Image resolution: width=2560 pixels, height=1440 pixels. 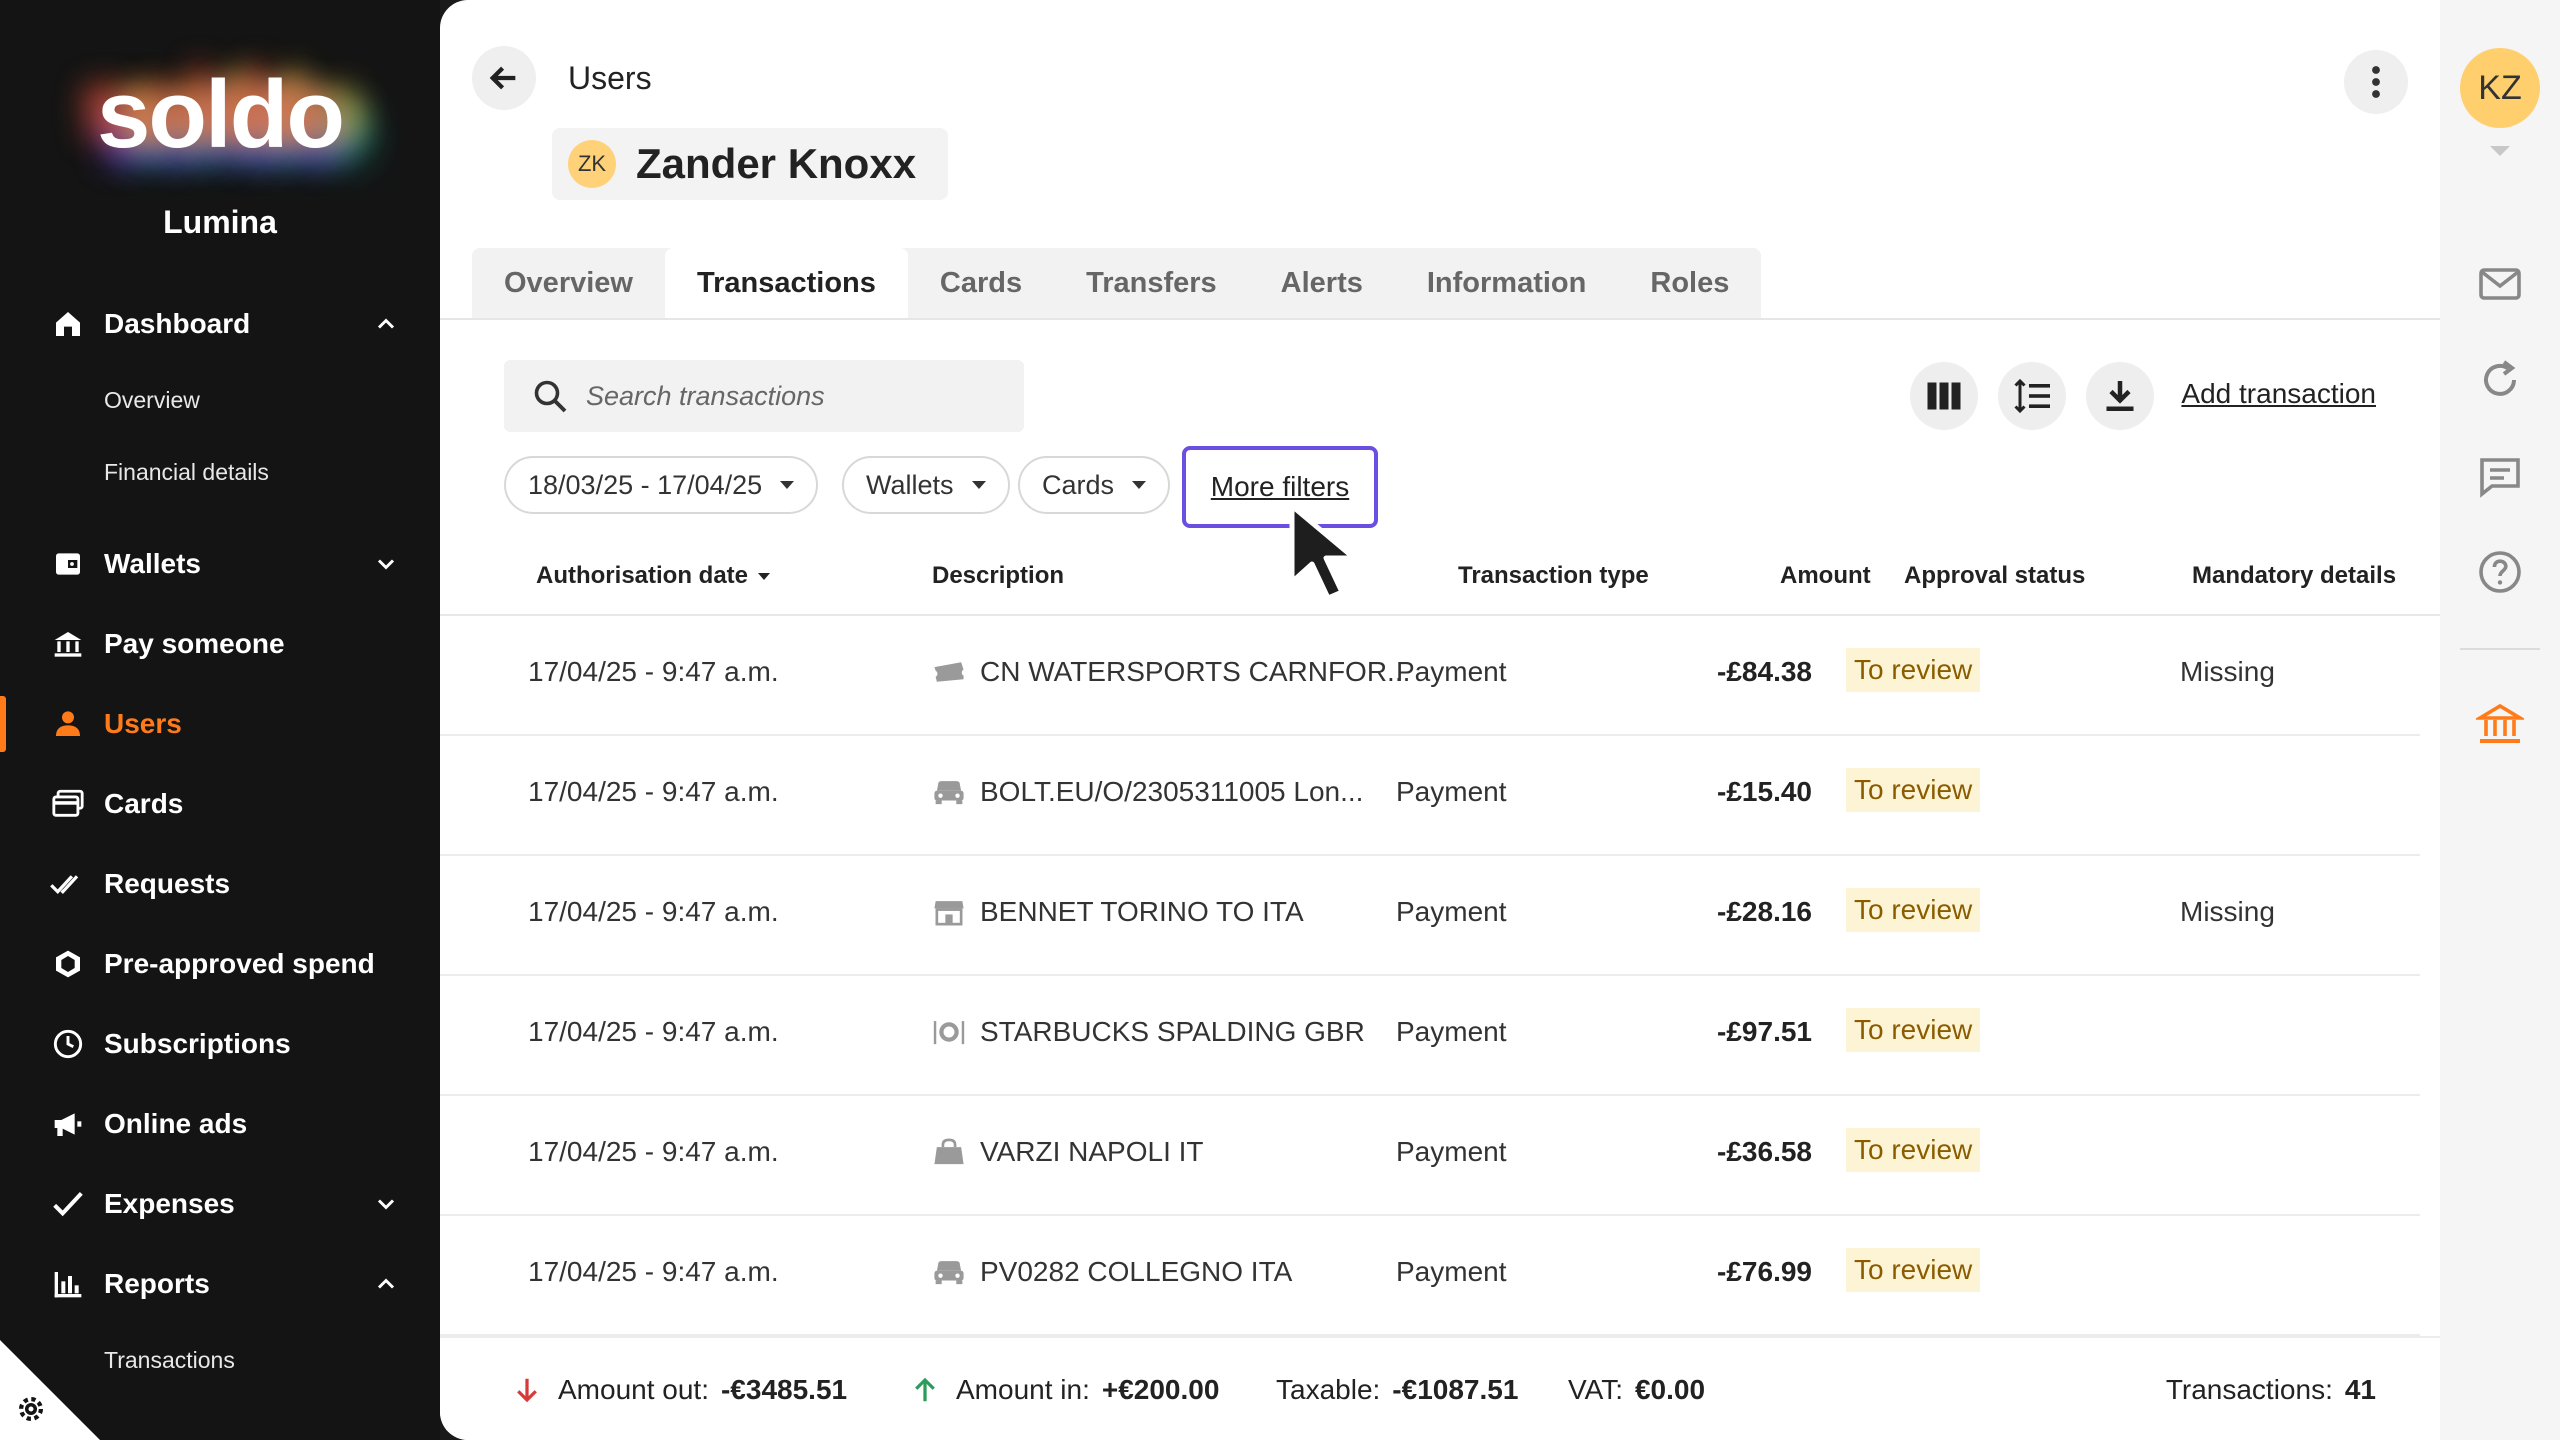 What do you see at coordinates (1913, 1150) in the screenshot?
I see `status-badge: To review` at bounding box center [1913, 1150].